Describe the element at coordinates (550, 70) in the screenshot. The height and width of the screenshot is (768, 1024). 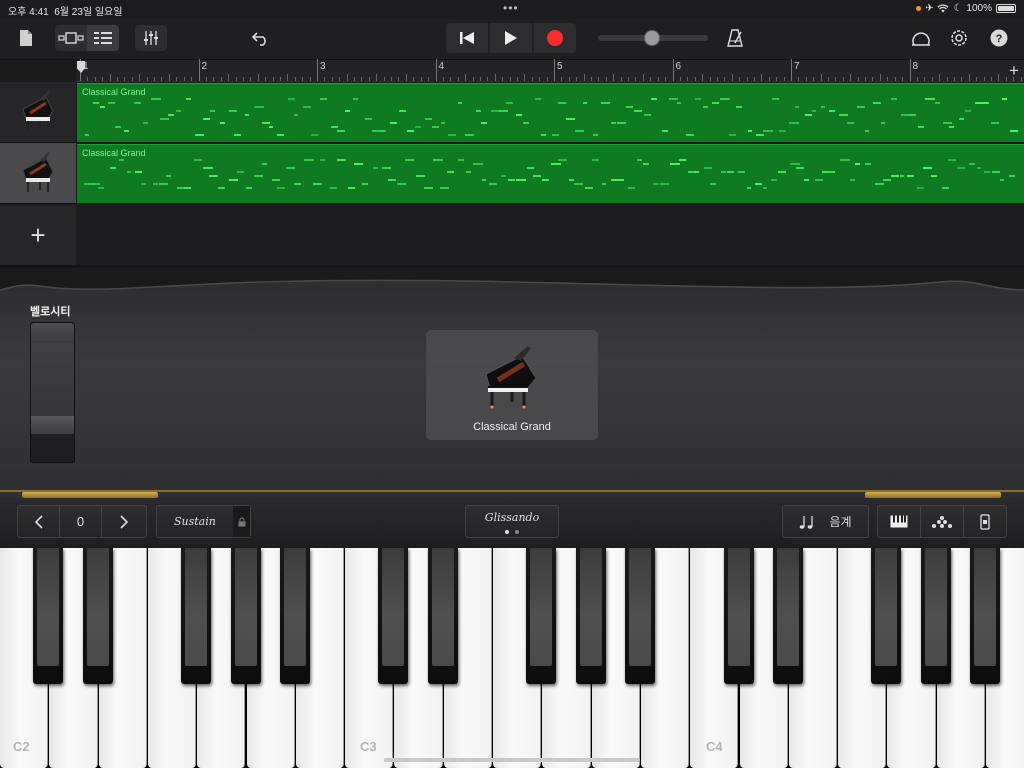
I see `timeline-ruler: 12345678` at that location.